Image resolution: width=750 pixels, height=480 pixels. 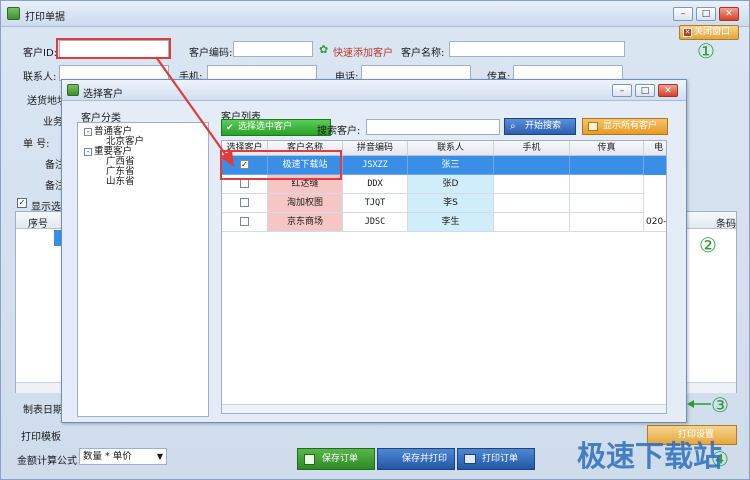 I want to click on dialog-title: 选择客户, so click(x=103, y=94).